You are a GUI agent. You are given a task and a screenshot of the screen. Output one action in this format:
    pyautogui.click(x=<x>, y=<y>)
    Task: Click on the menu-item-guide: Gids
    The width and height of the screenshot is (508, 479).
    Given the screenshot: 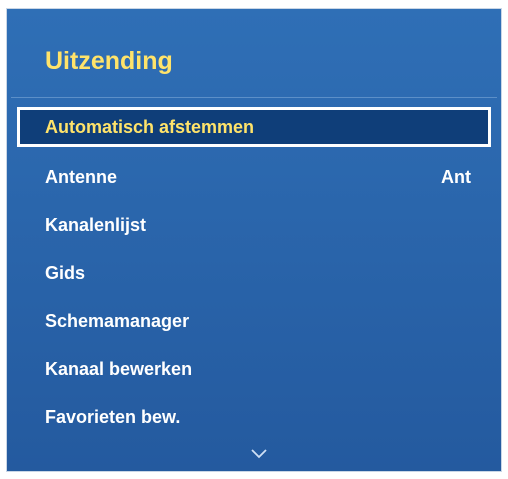 What is the action you would take?
    pyautogui.click(x=254, y=273)
    